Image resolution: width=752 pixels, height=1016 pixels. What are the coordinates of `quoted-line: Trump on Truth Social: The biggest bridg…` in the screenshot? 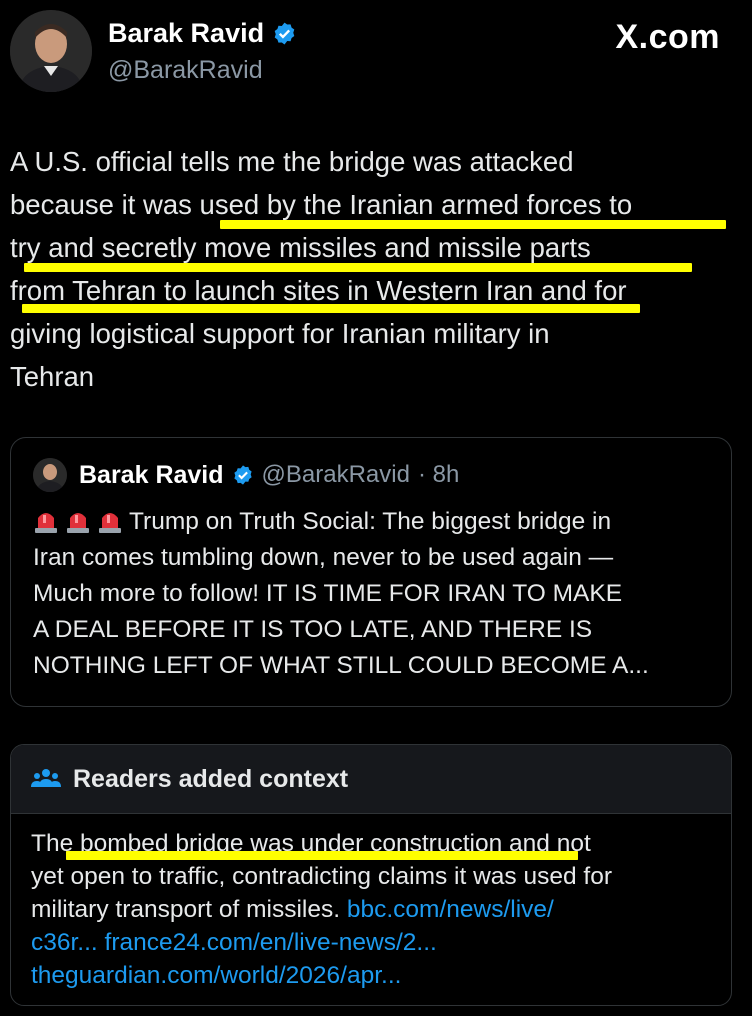 It's located at (370, 521).